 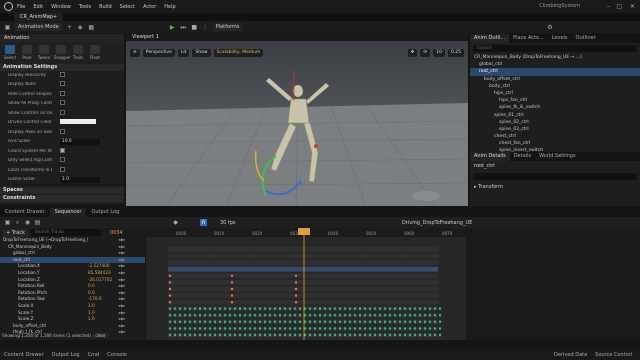 I want to click on show-button: Show, so click(x=201, y=53).